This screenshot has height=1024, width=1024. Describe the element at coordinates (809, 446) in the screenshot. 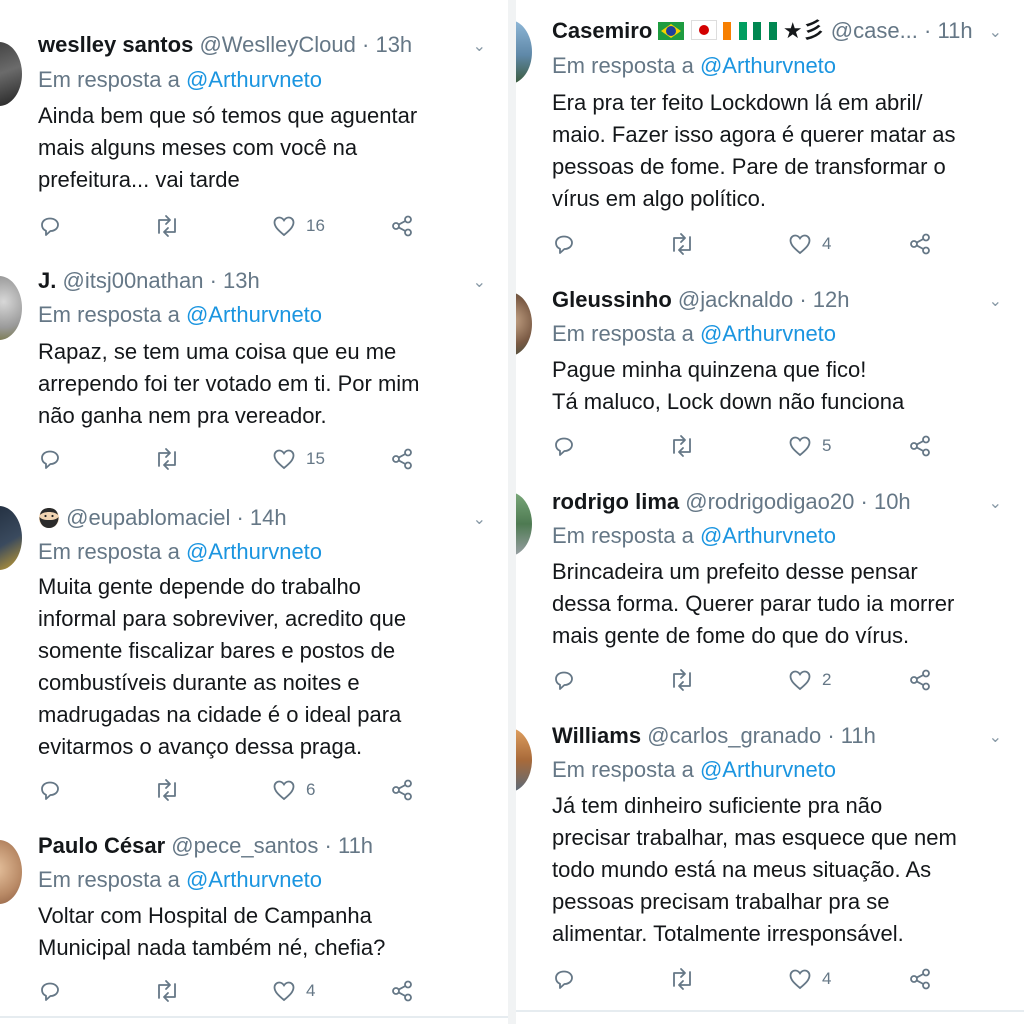

I see `like-button: 5` at that location.